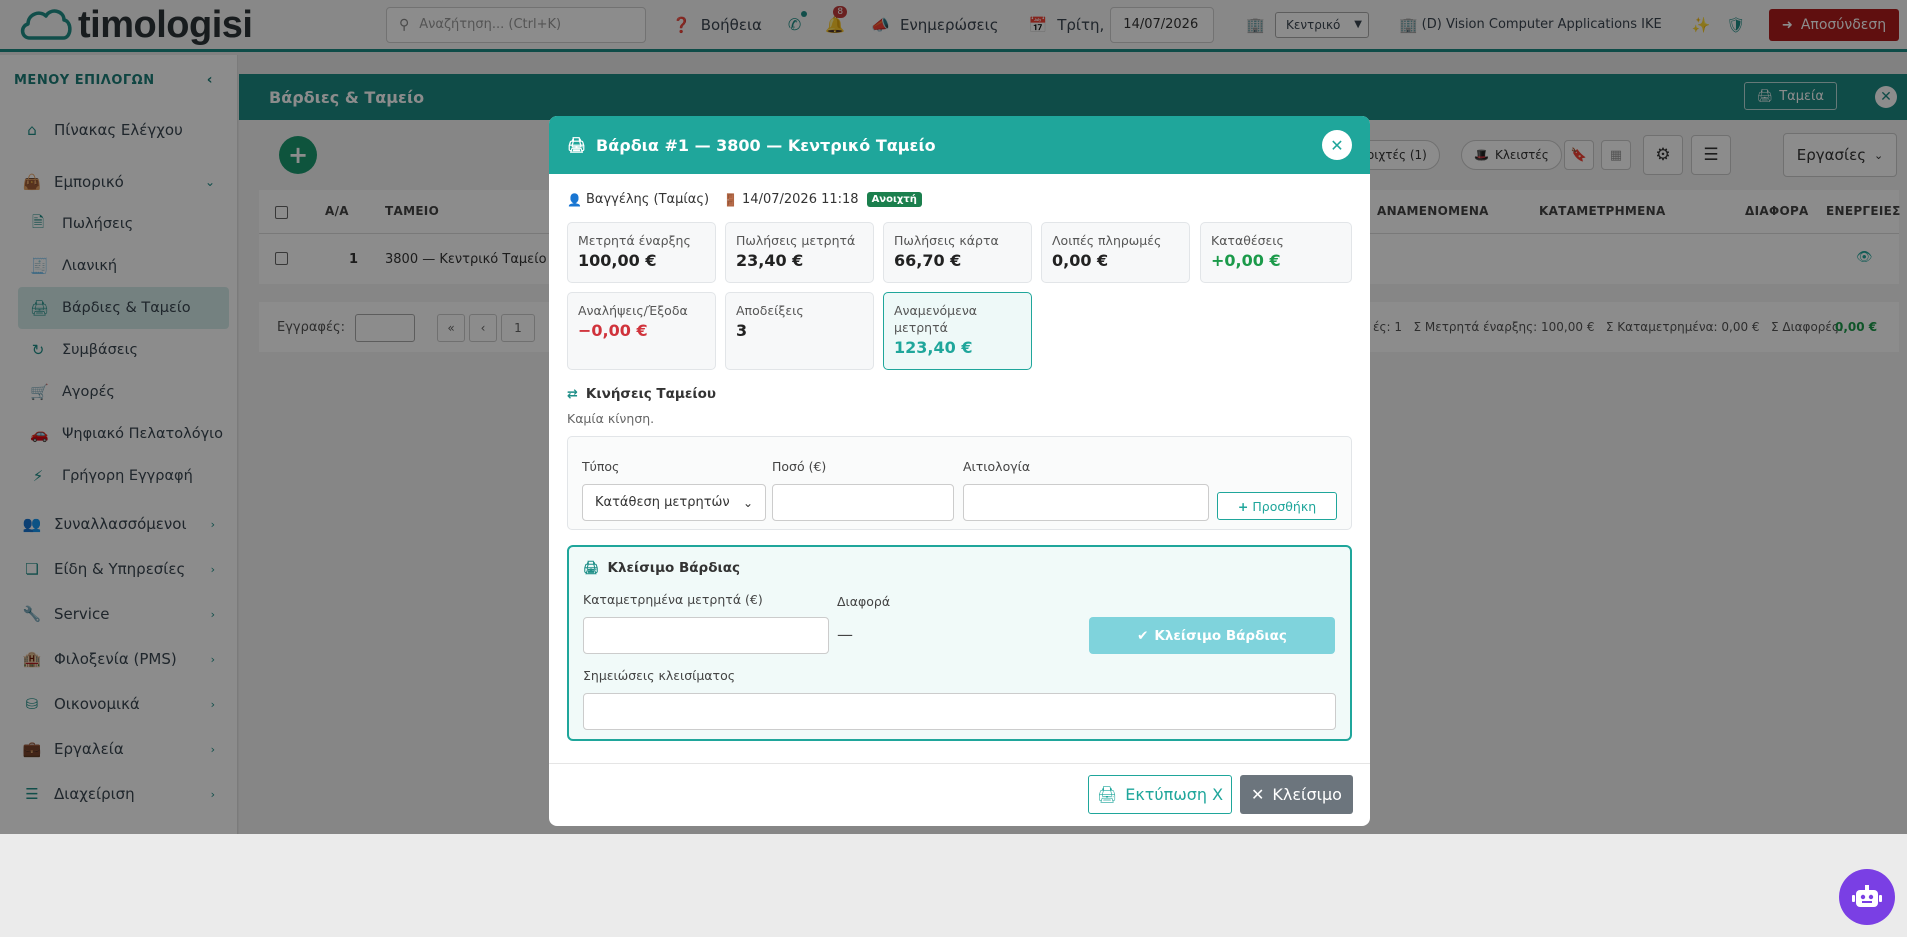 This screenshot has width=1907, height=937. I want to click on counted-cash-input, so click(706, 635).